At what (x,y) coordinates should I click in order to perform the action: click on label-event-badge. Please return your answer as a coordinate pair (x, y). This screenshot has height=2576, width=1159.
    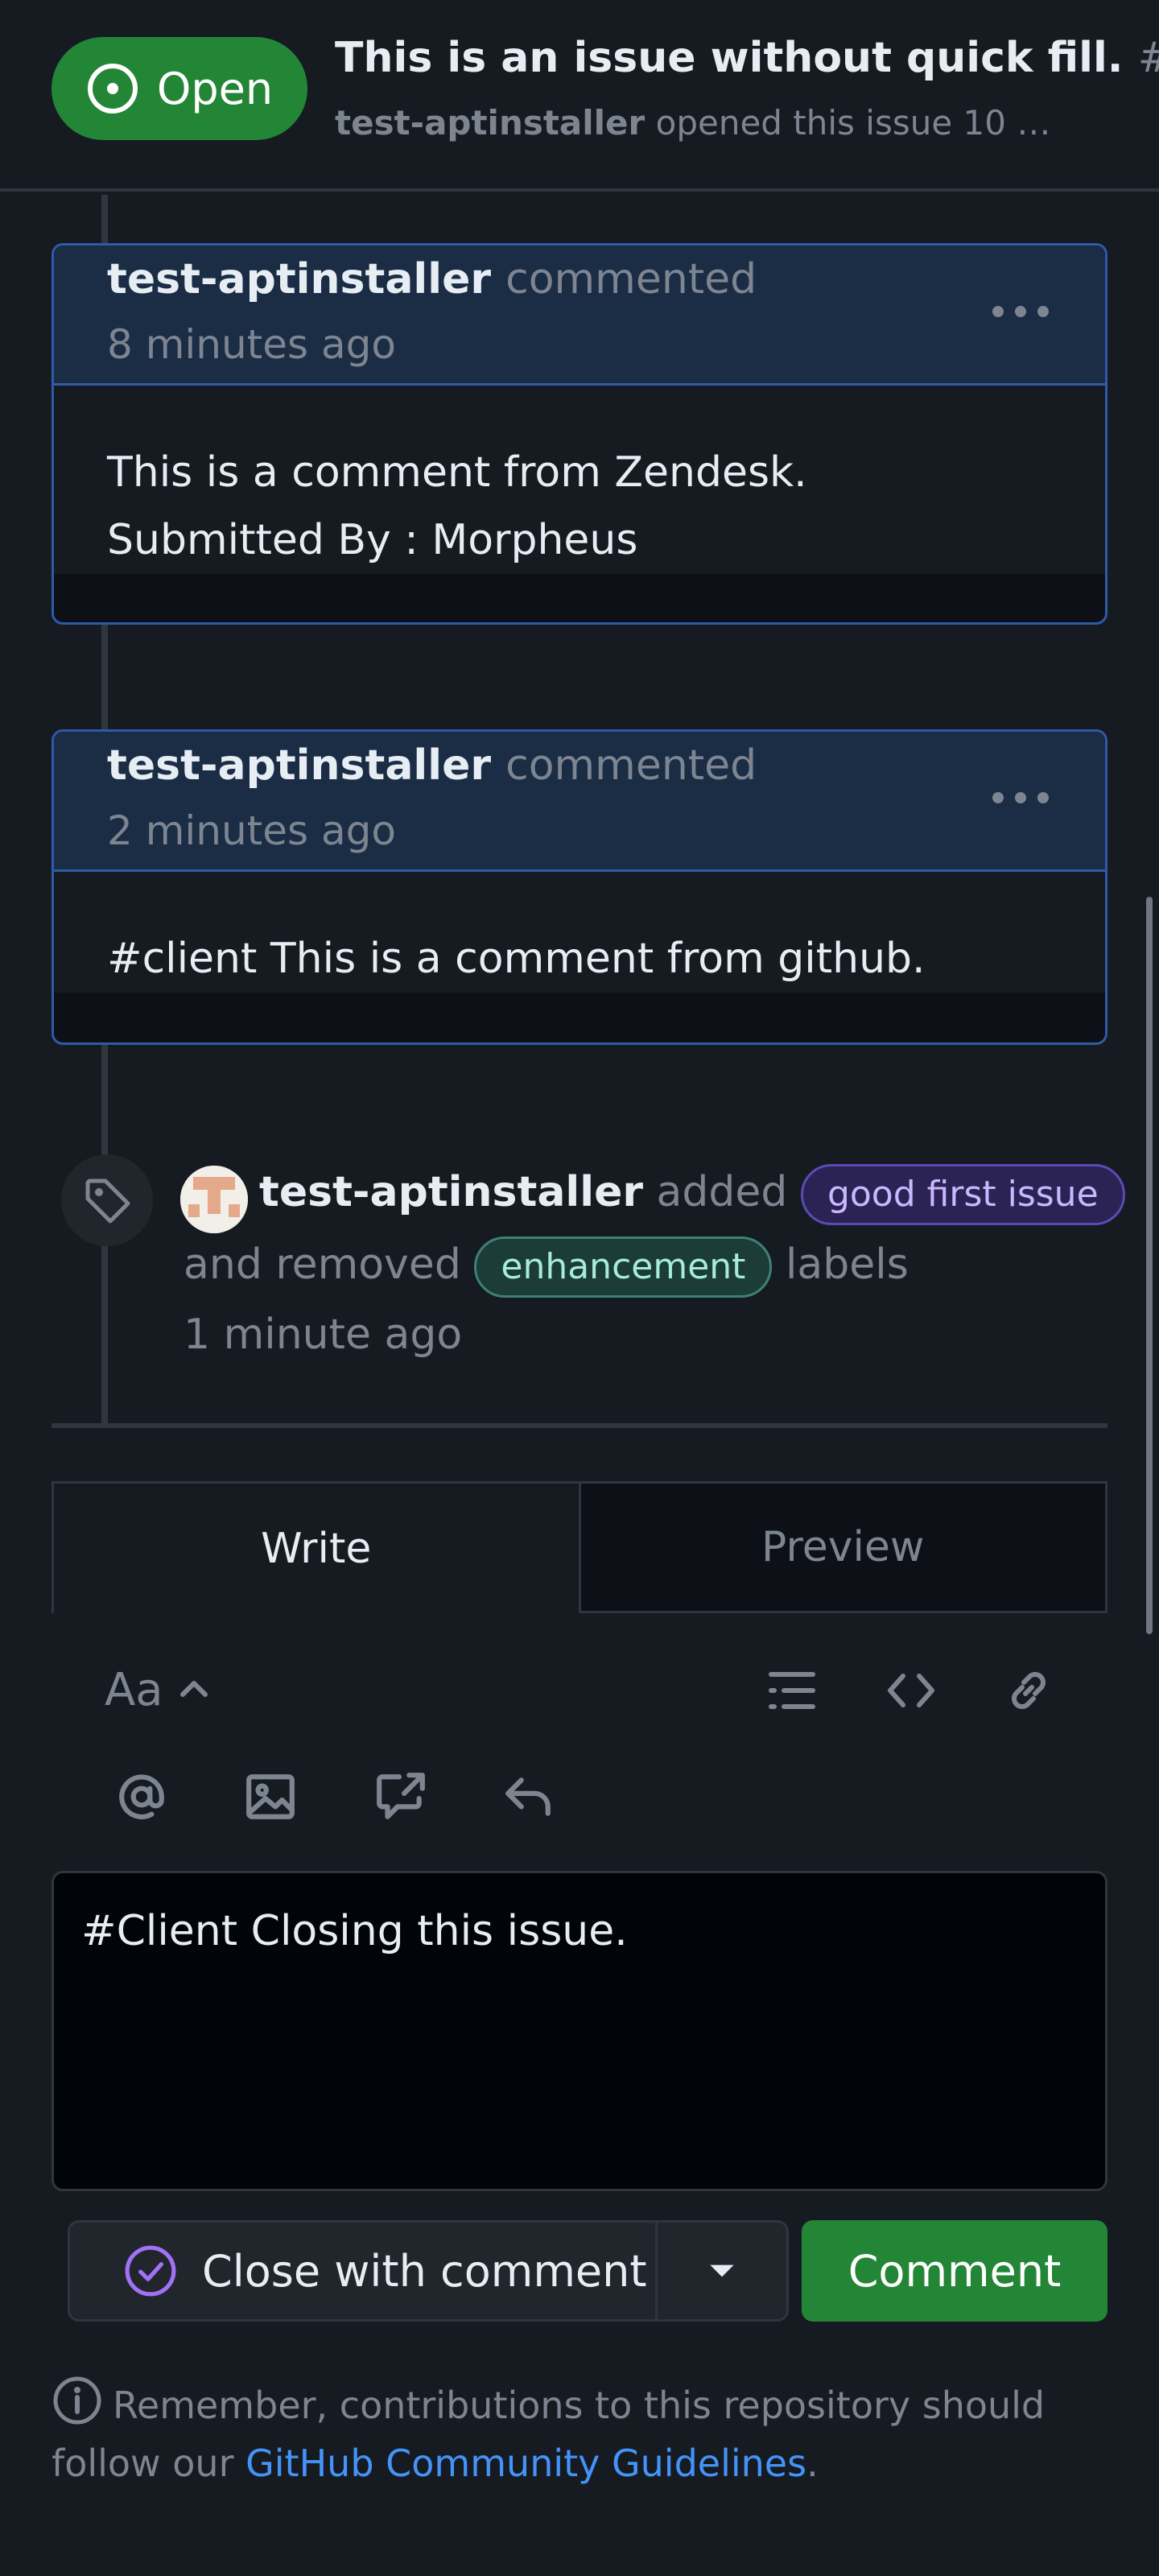
    Looking at the image, I should click on (107, 1200).